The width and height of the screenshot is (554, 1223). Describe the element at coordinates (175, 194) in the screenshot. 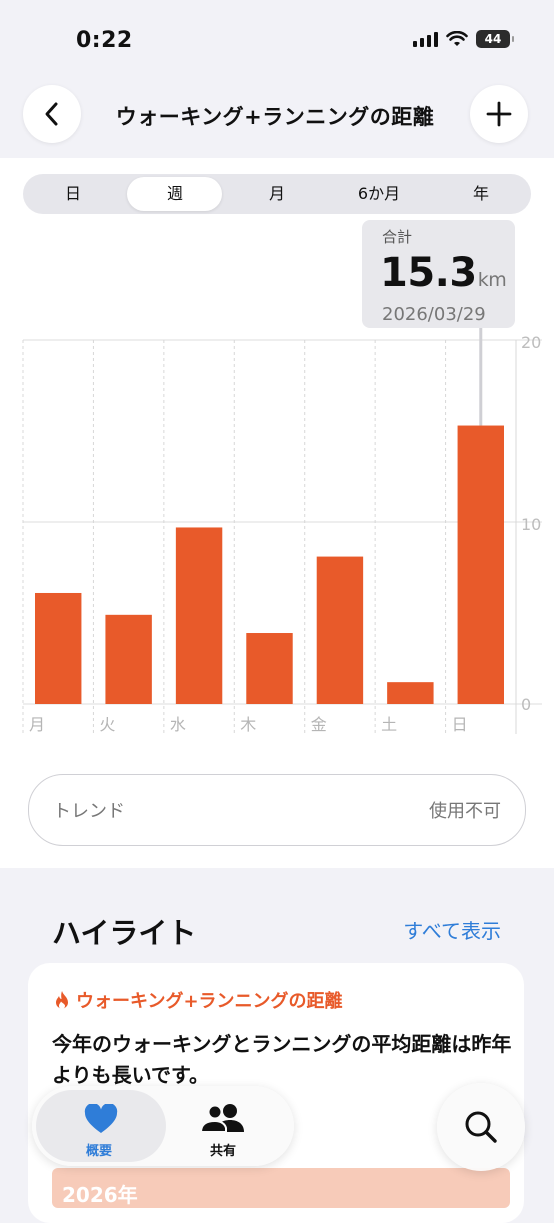

I see `segment-week: 週` at that location.